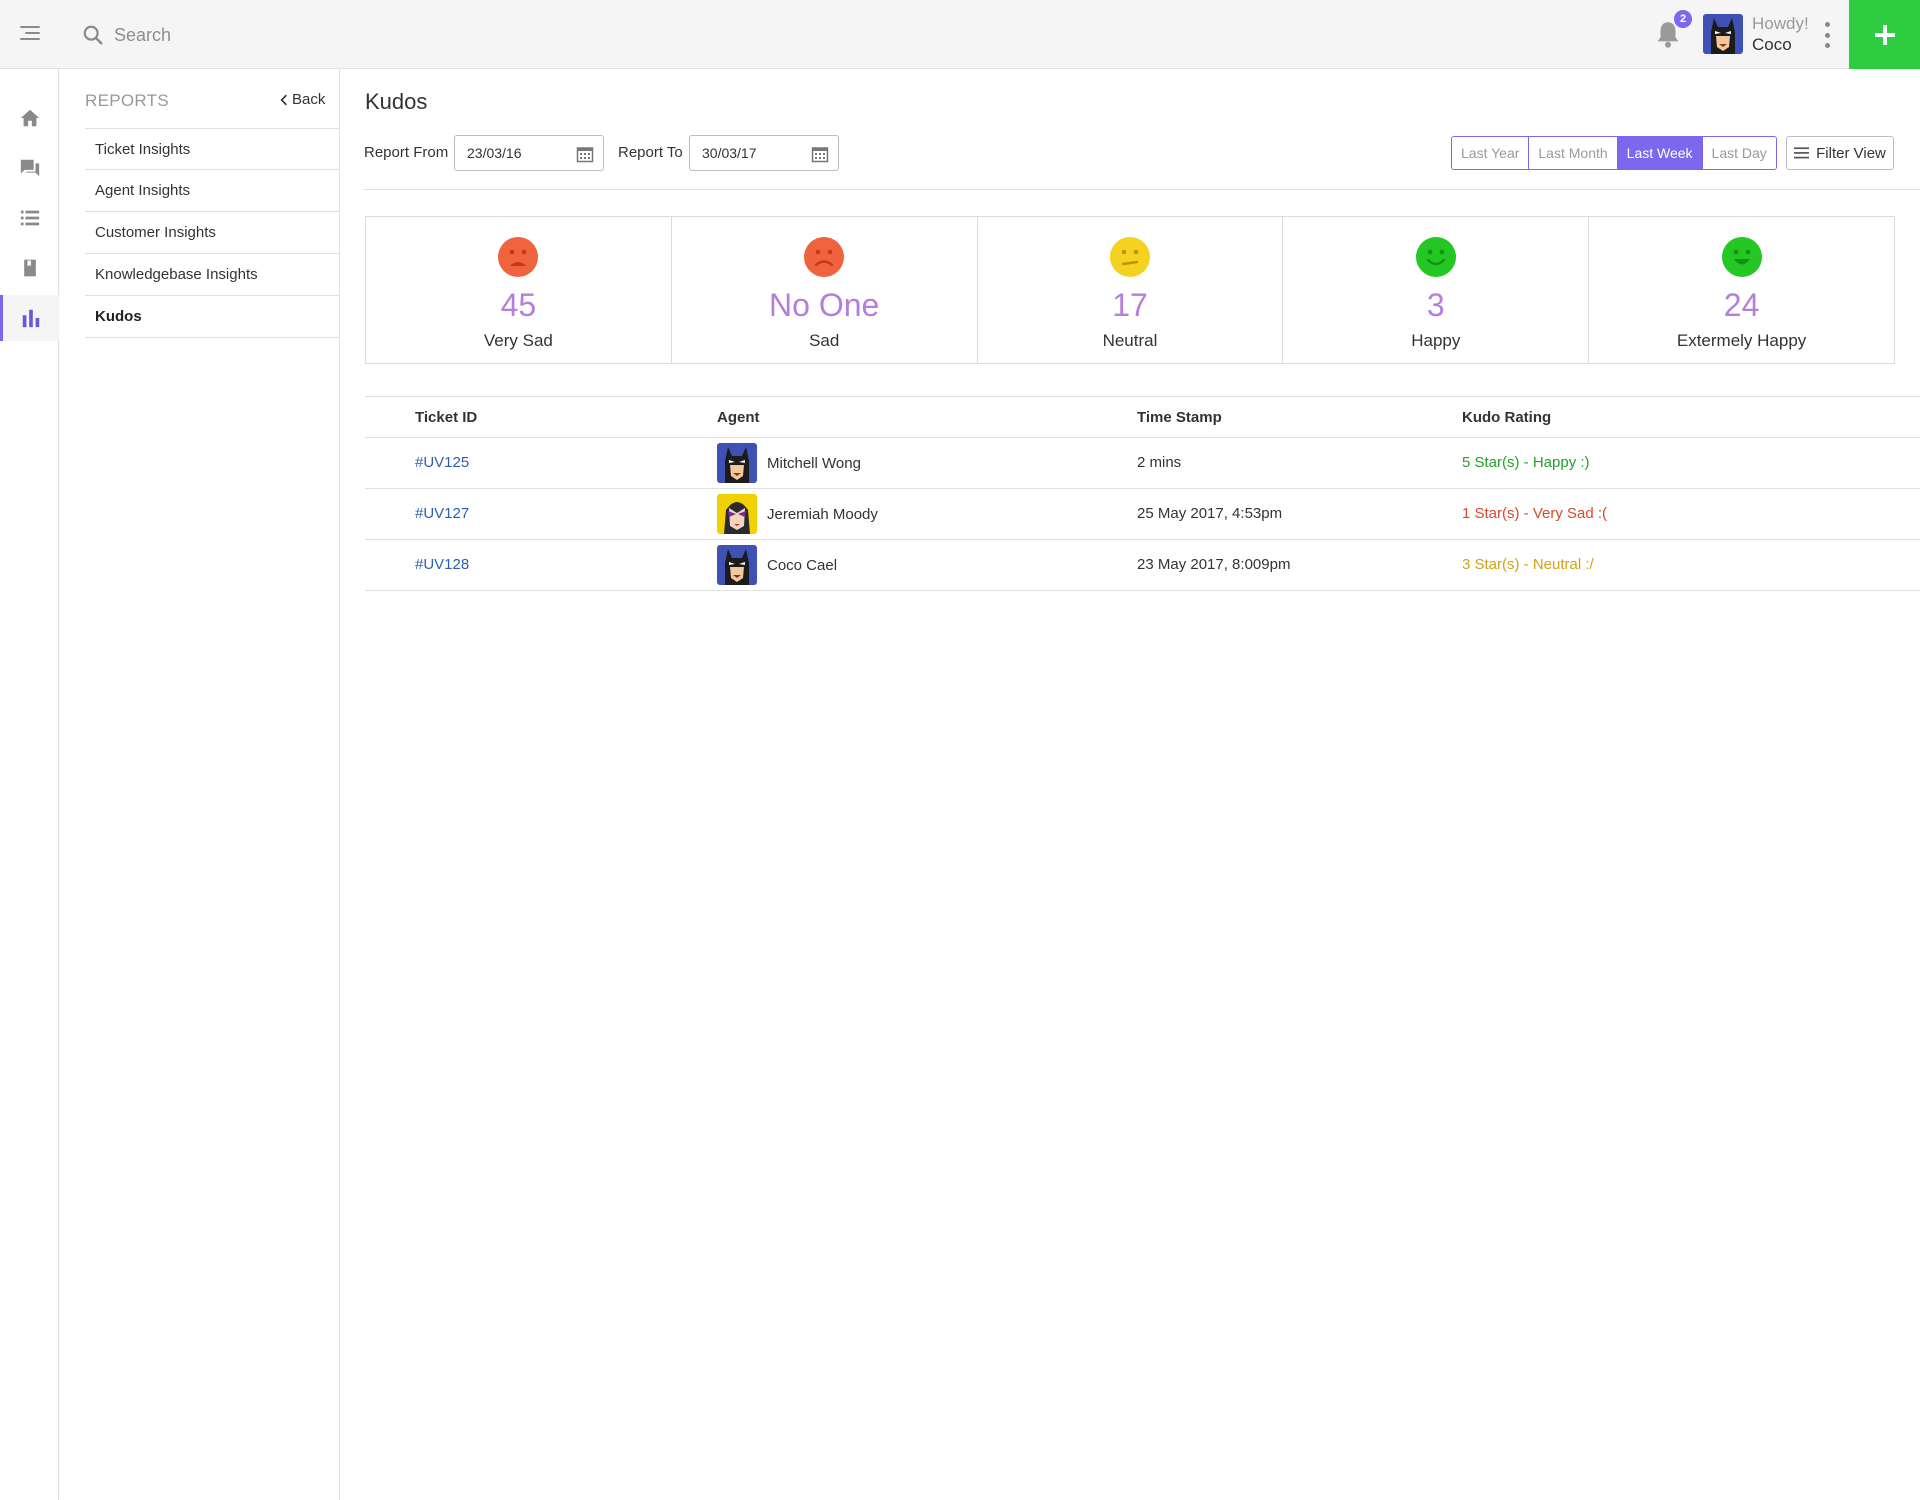 The height and width of the screenshot is (1500, 1920). I want to click on range-last-day: Last Day, so click(1739, 153).